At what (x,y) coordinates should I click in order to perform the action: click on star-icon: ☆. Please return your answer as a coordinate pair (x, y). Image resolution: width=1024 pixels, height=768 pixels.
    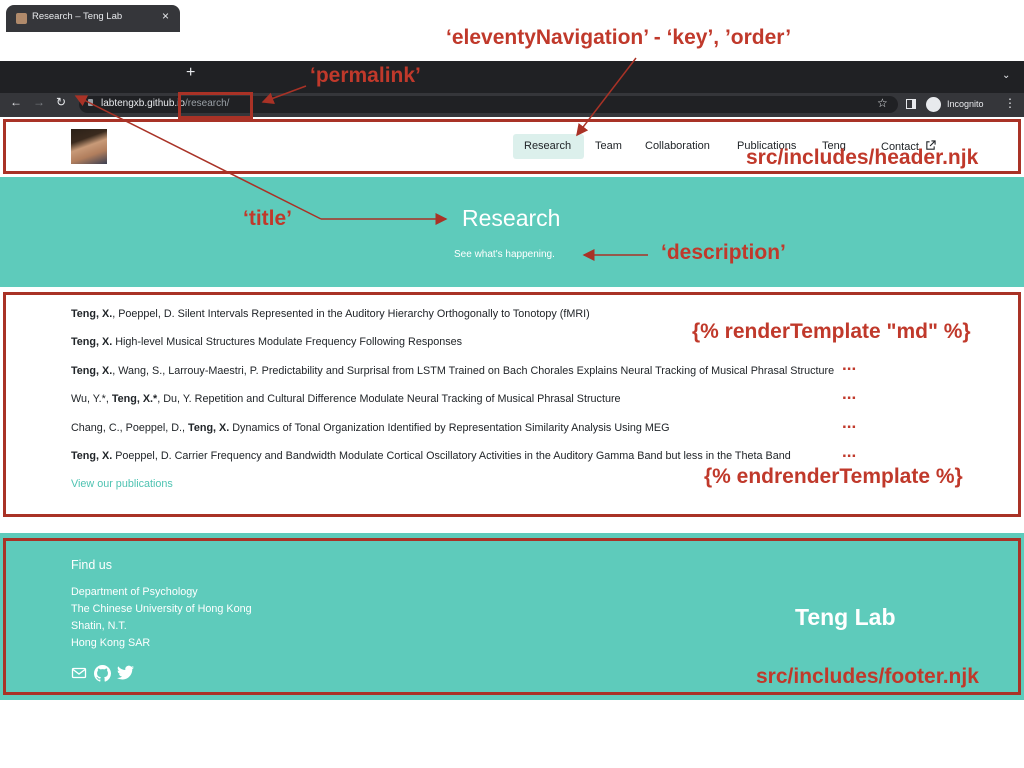
    Looking at the image, I should click on (882, 103).